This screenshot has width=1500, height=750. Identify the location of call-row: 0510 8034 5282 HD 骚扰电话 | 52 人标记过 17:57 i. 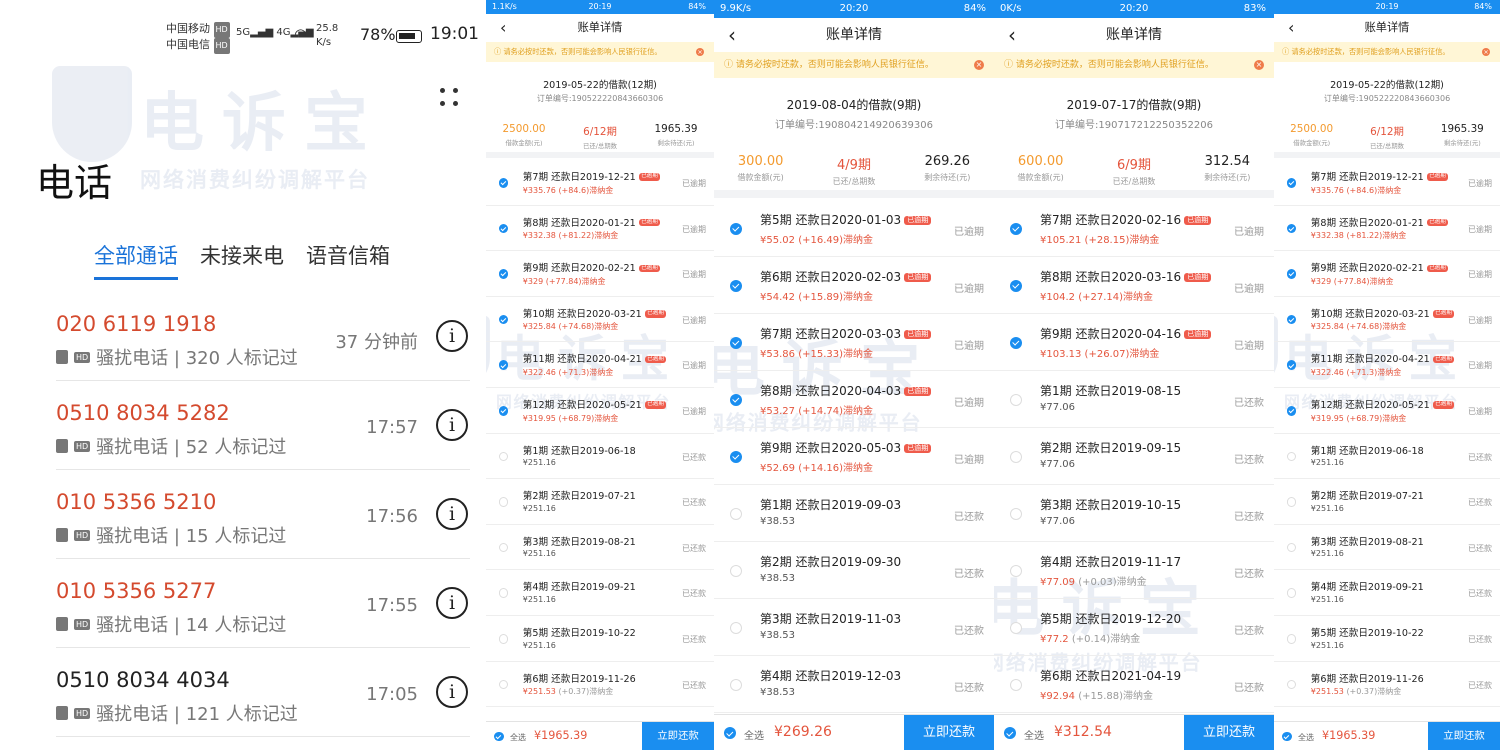
(263, 425).